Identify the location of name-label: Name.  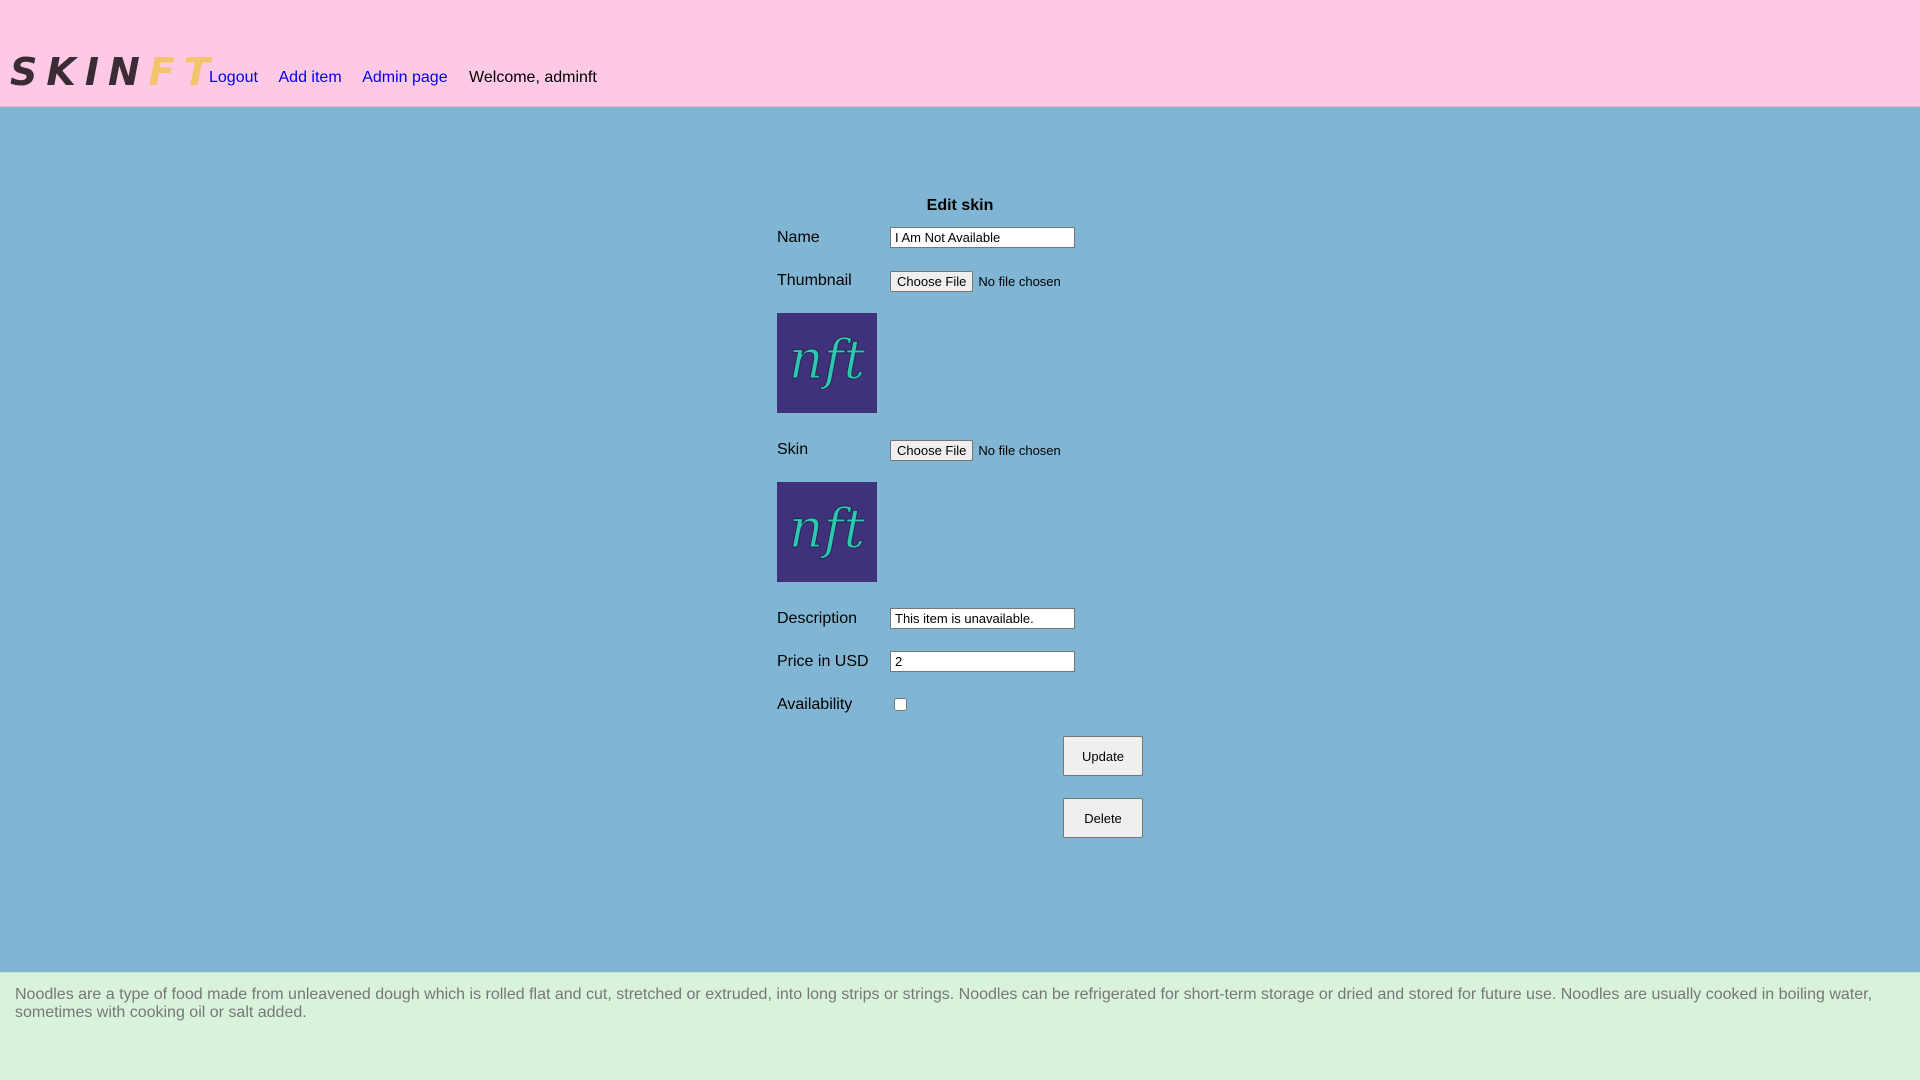
(798, 237).